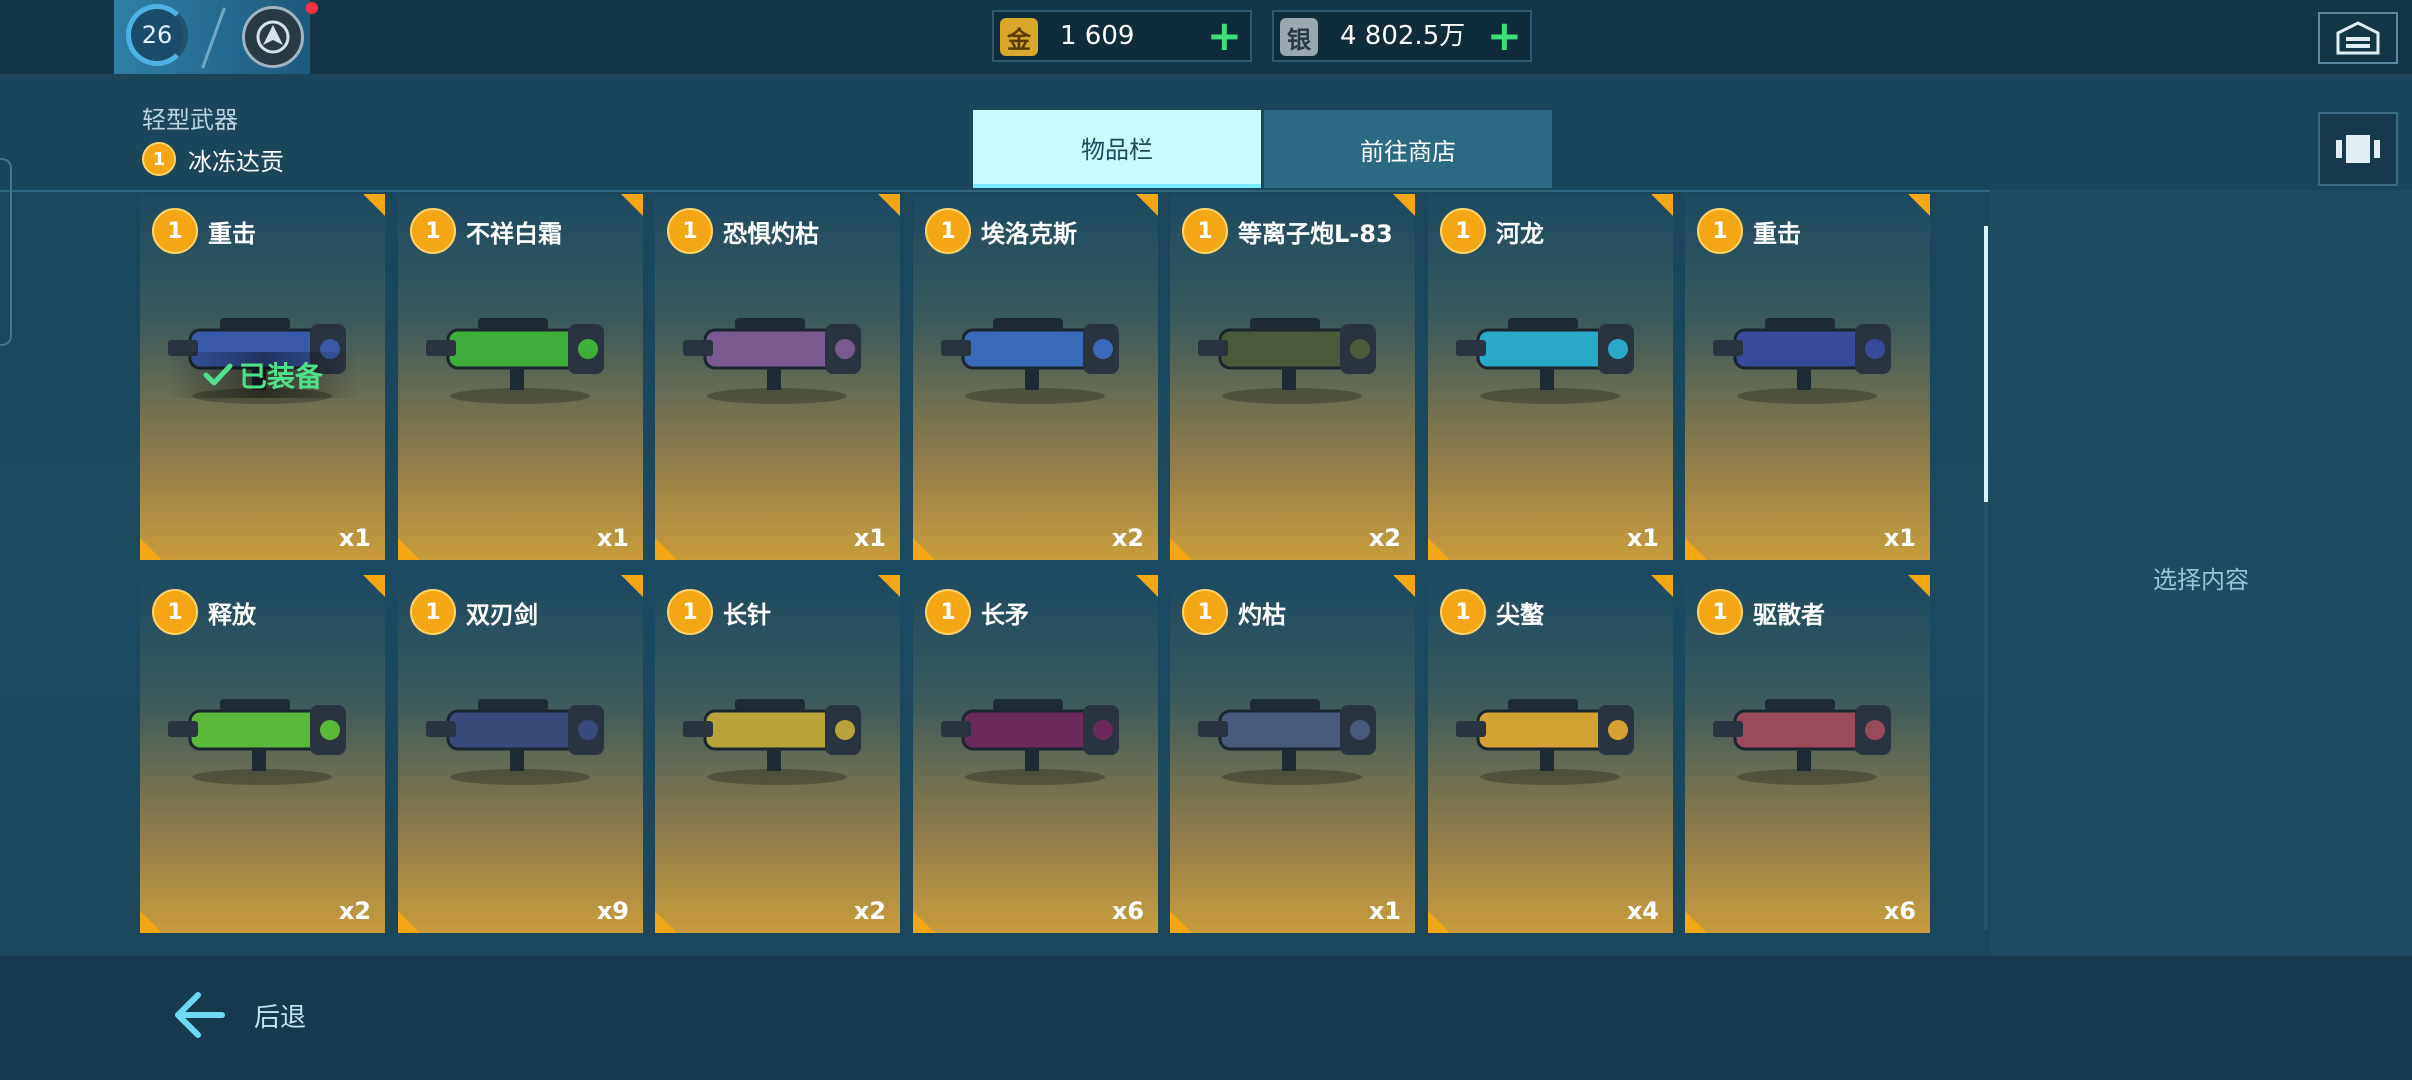 Image resolution: width=2412 pixels, height=1080 pixels. What do you see at coordinates (2201, 580) in the screenshot?
I see `detail-placeholder: 选择内容` at bounding box center [2201, 580].